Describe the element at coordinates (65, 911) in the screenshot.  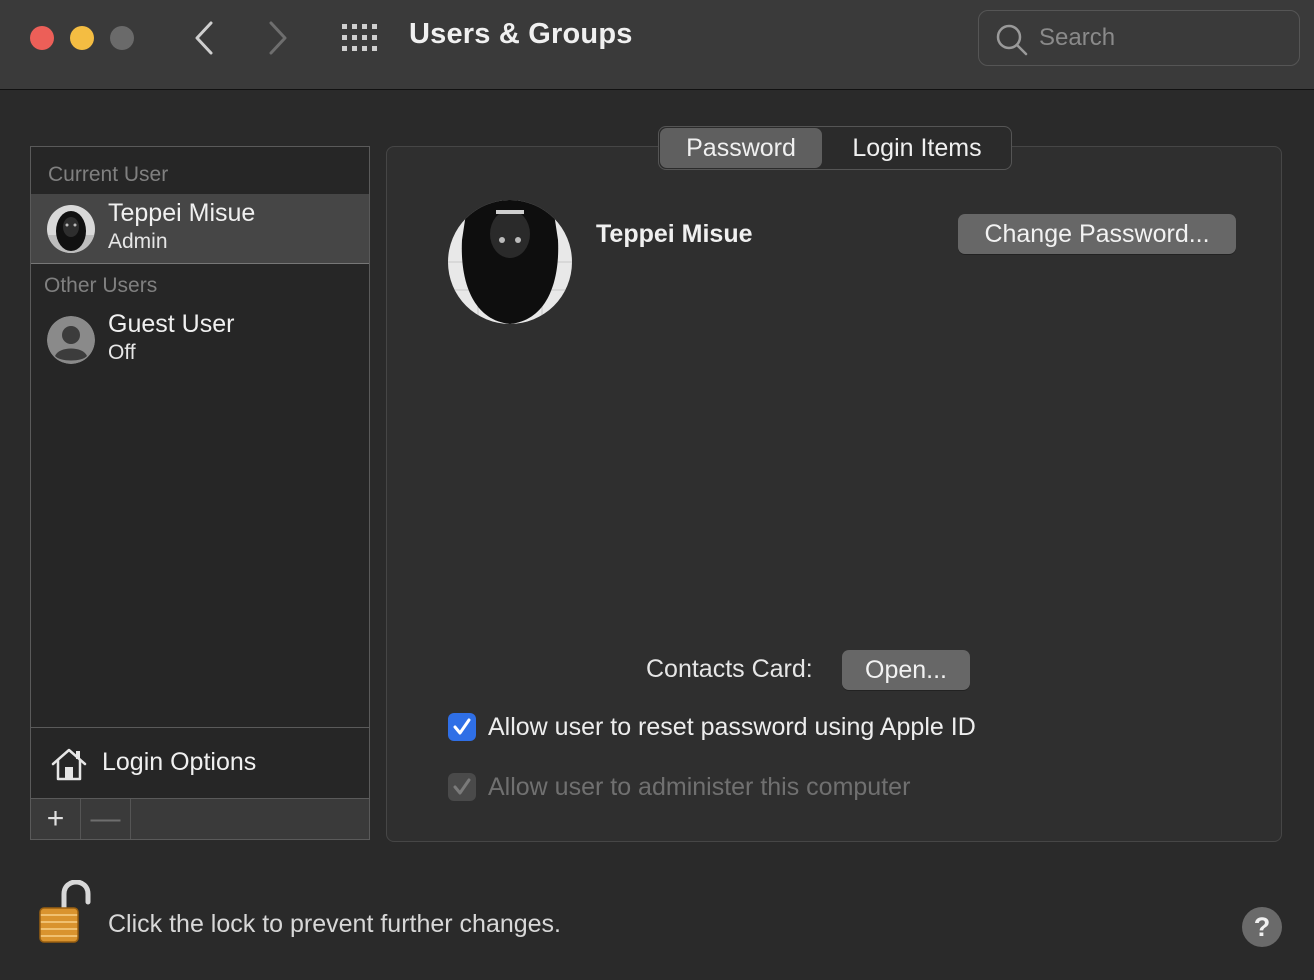
I see `unlocked-padlock-icon` at that location.